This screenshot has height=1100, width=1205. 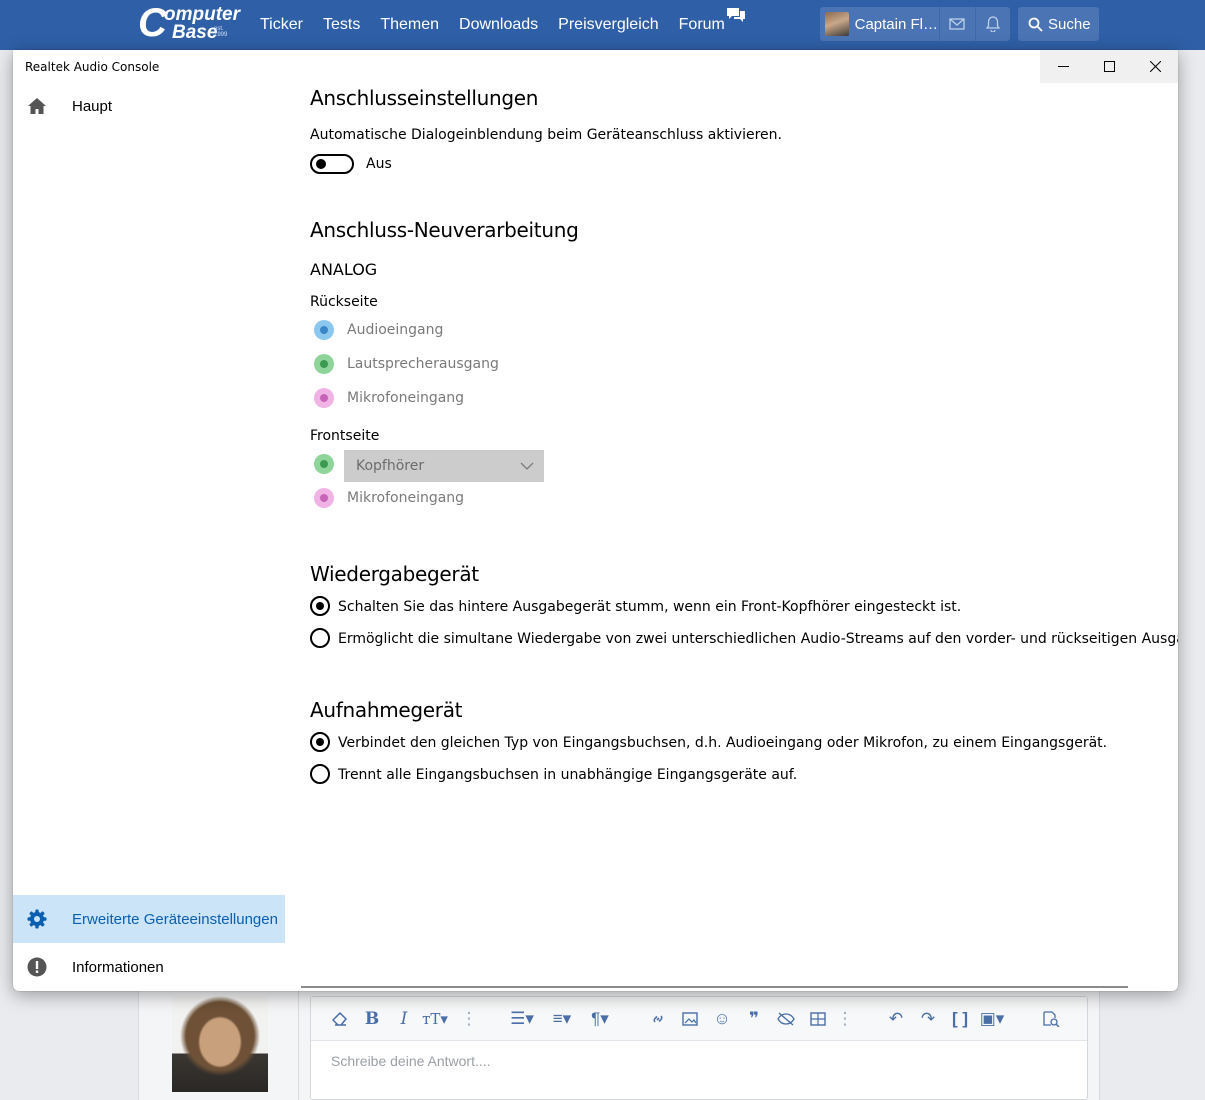 I want to click on playback-option-multistream-radio, so click(x=320, y=638).